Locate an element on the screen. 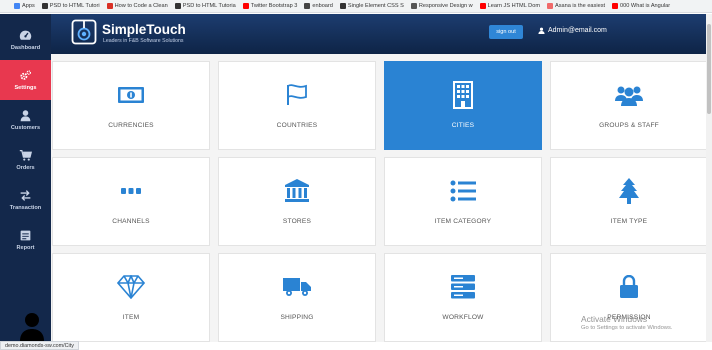  bank-icon is located at coordinates (297, 190).